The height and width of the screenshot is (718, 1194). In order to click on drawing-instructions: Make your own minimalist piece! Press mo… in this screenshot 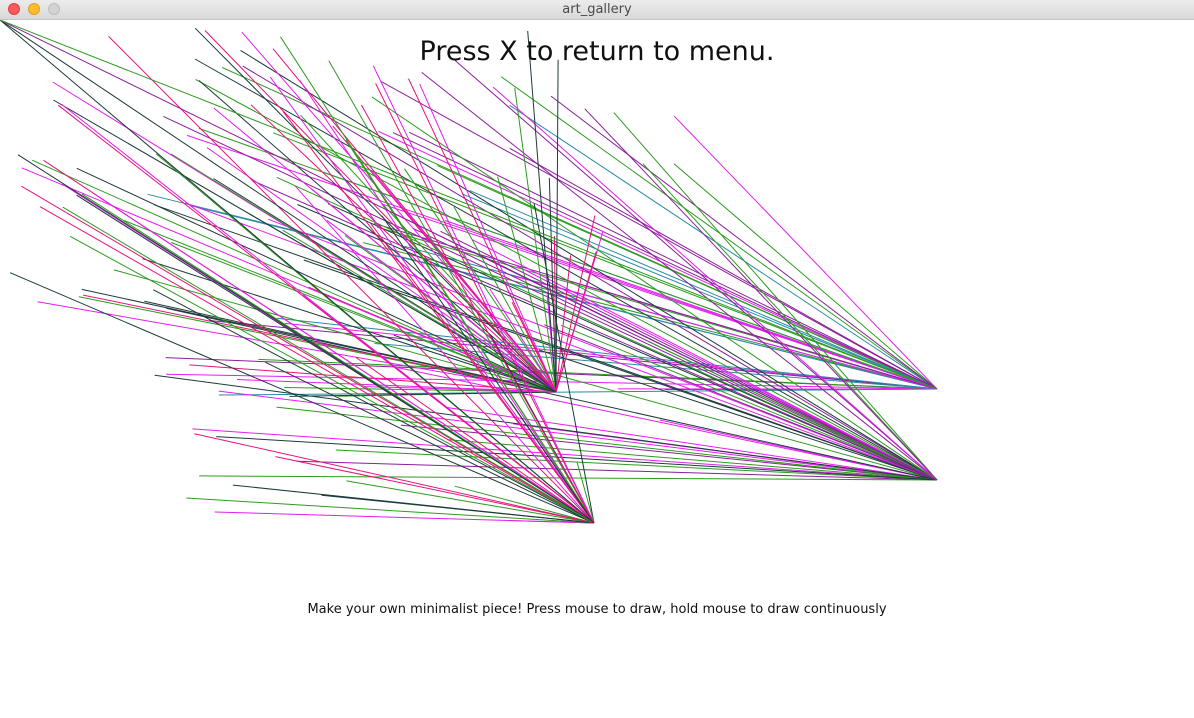, I will do `click(597, 609)`.